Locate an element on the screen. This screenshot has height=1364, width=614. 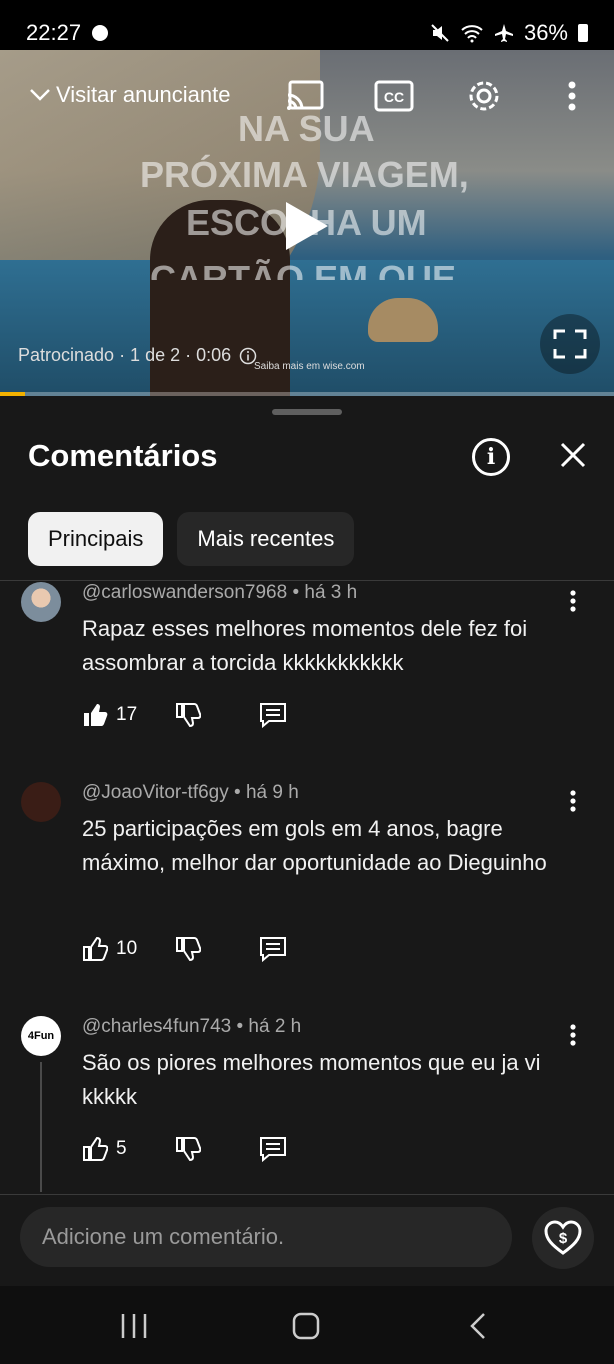
back-icon is located at coordinates (477, 1326).